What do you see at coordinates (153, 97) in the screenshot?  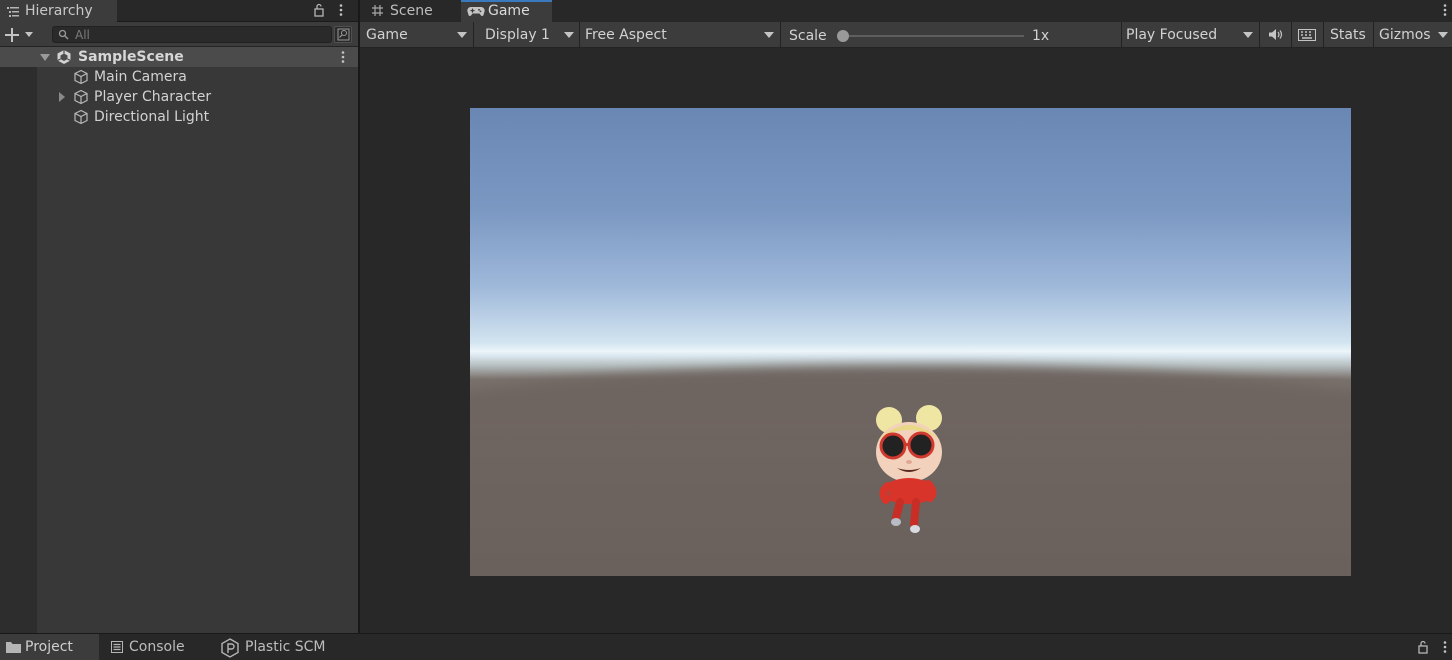 I see `hierarchy-item-label: Player Character` at bounding box center [153, 97].